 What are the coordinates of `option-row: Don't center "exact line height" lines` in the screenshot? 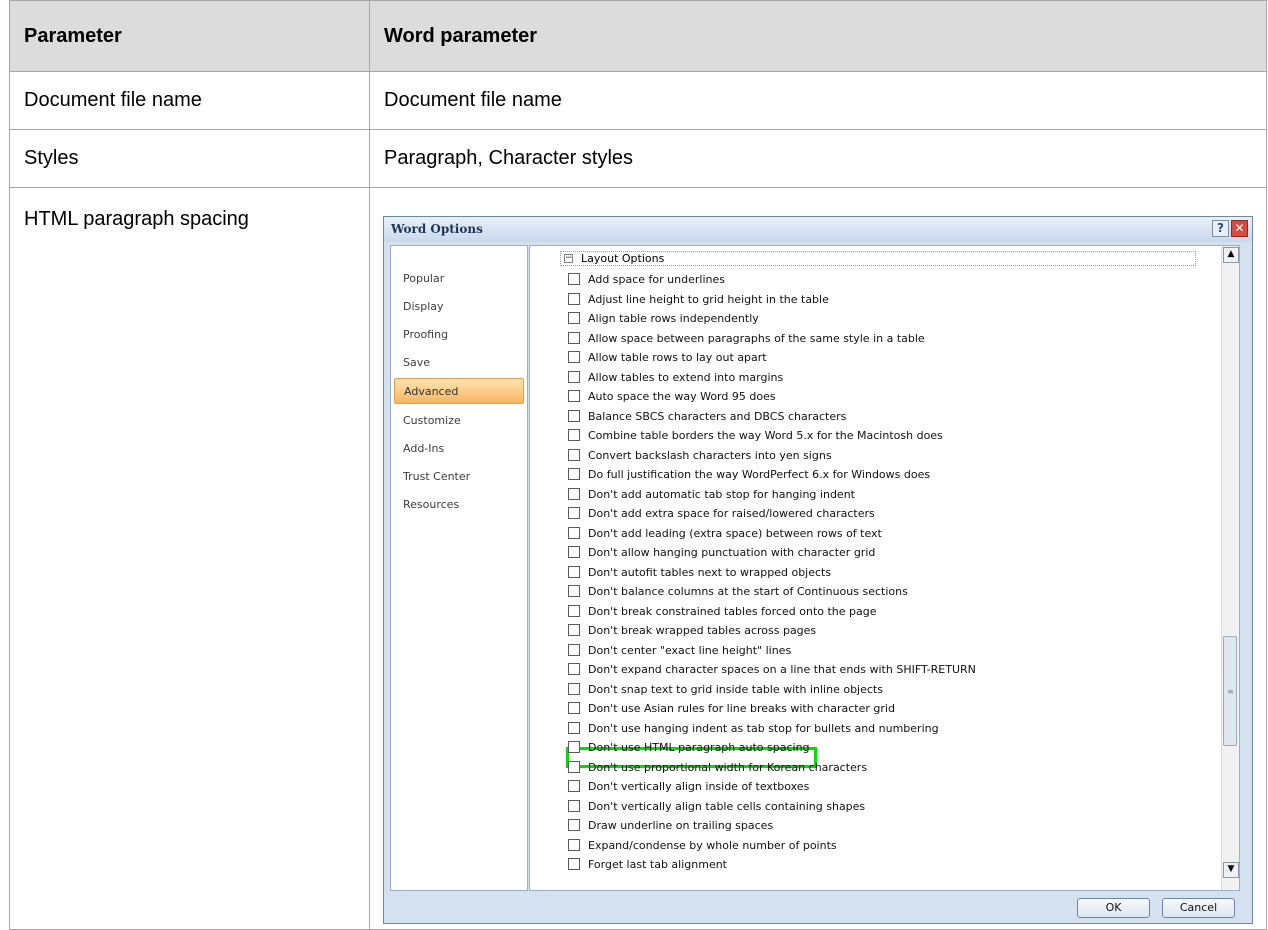 It's located at (679, 650).